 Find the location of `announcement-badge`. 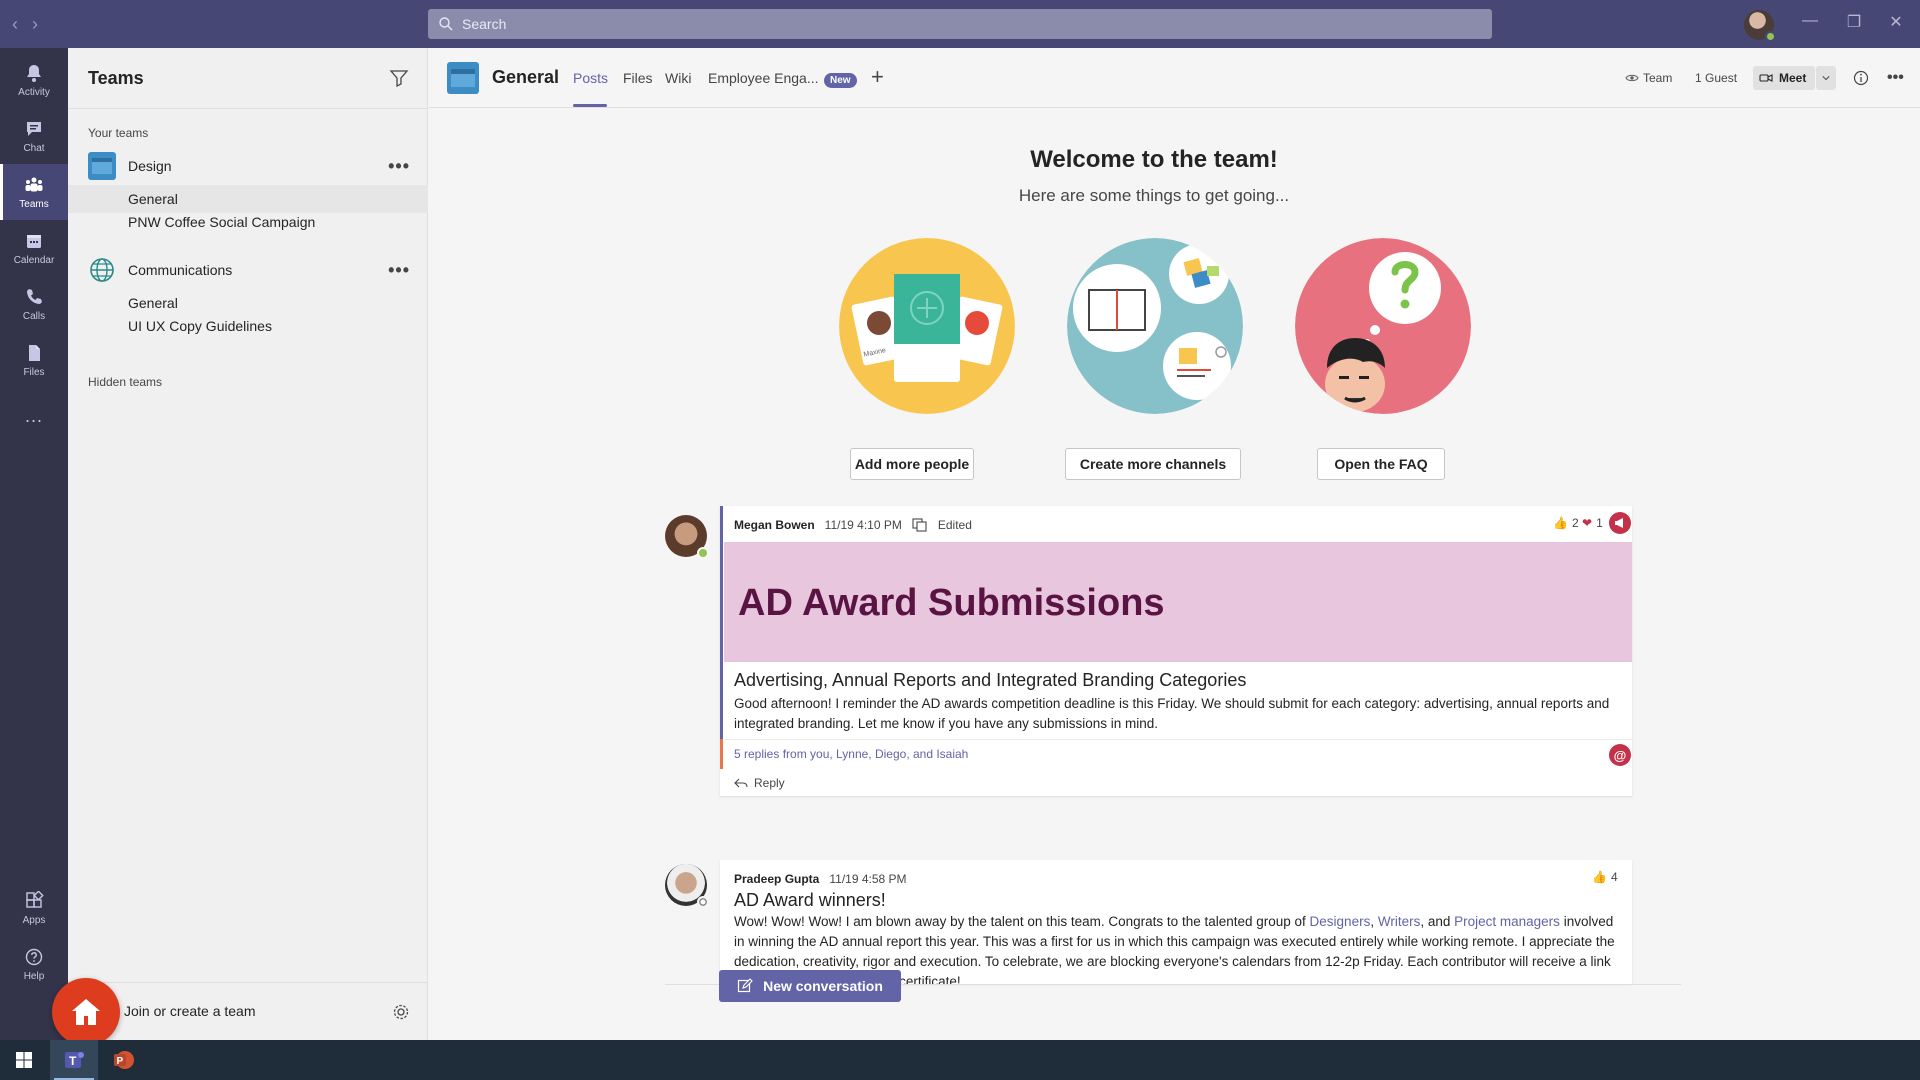

announcement-badge is located at coordinates (1620, 523).